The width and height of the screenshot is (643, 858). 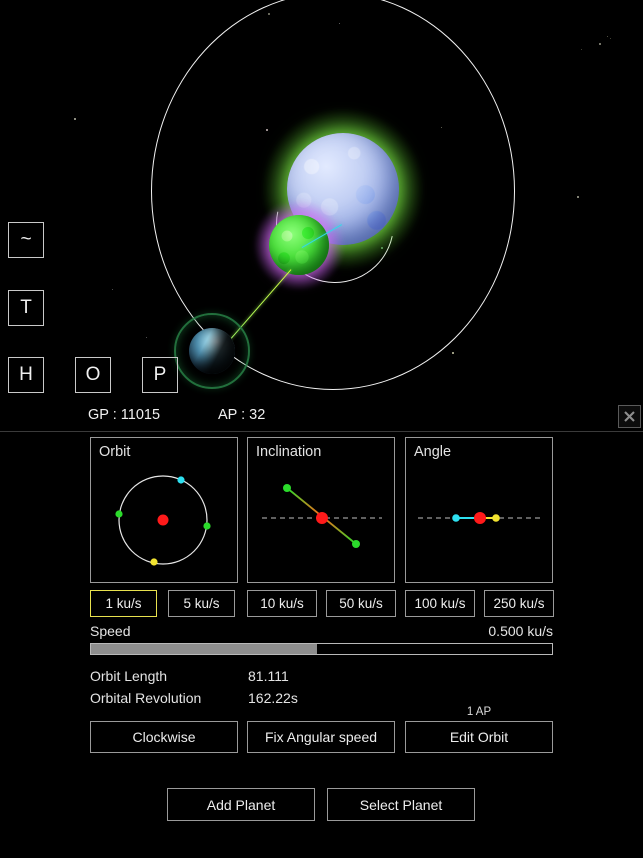 I want to click on close-icon, so click(x=629, y=416).